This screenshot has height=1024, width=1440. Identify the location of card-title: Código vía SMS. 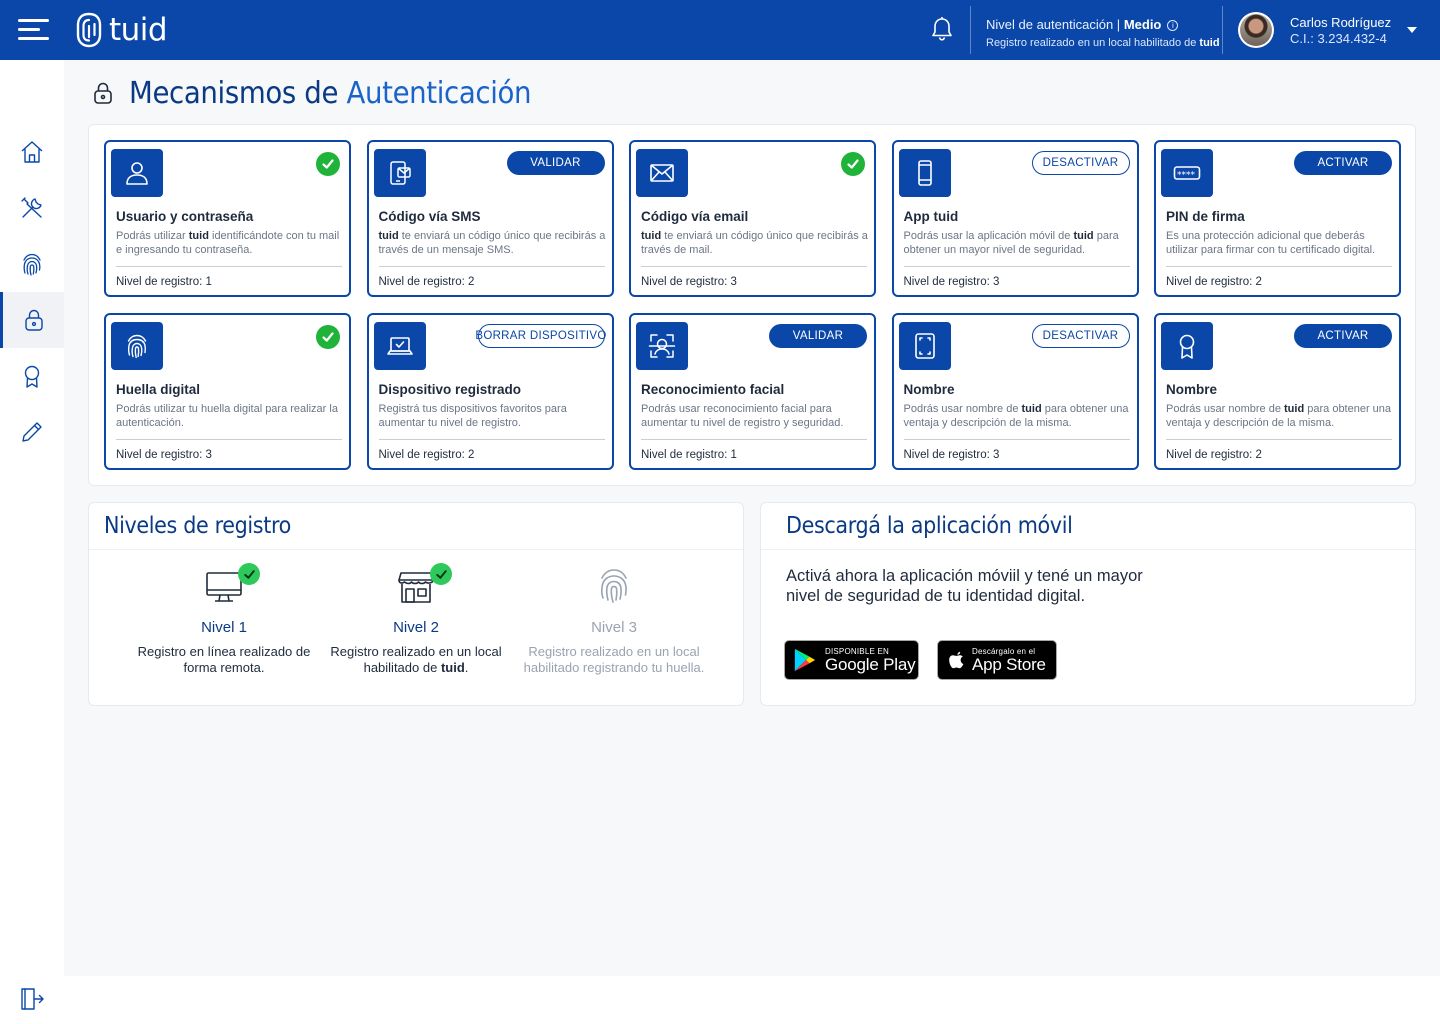
(429, 216).